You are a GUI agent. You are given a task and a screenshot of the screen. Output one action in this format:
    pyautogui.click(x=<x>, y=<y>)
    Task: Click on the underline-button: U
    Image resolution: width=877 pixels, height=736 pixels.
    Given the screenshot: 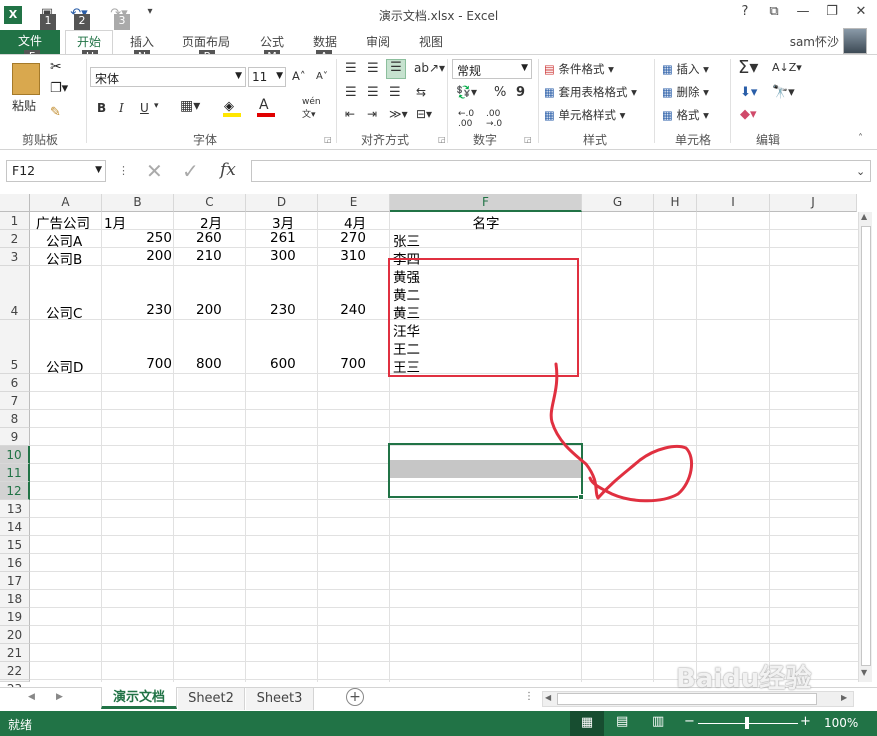 What is the action you would take?
    pyautogui.click(x=144, y=108)
    